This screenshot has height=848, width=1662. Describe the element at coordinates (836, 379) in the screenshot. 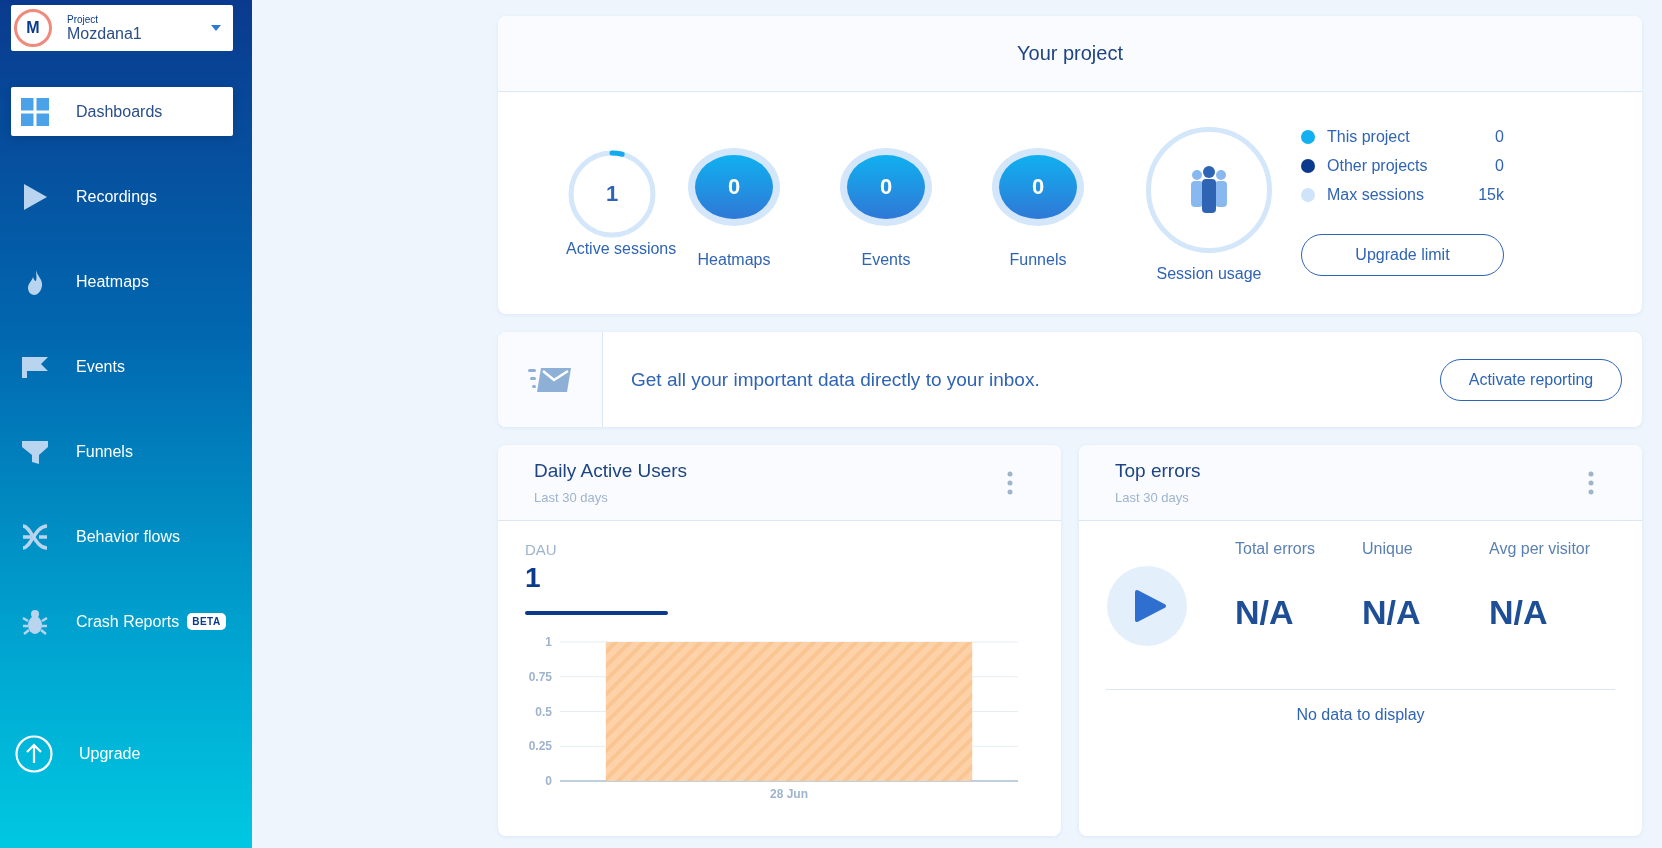

I see `banner-text: Get all your important data directly to your inbox.` at that location.